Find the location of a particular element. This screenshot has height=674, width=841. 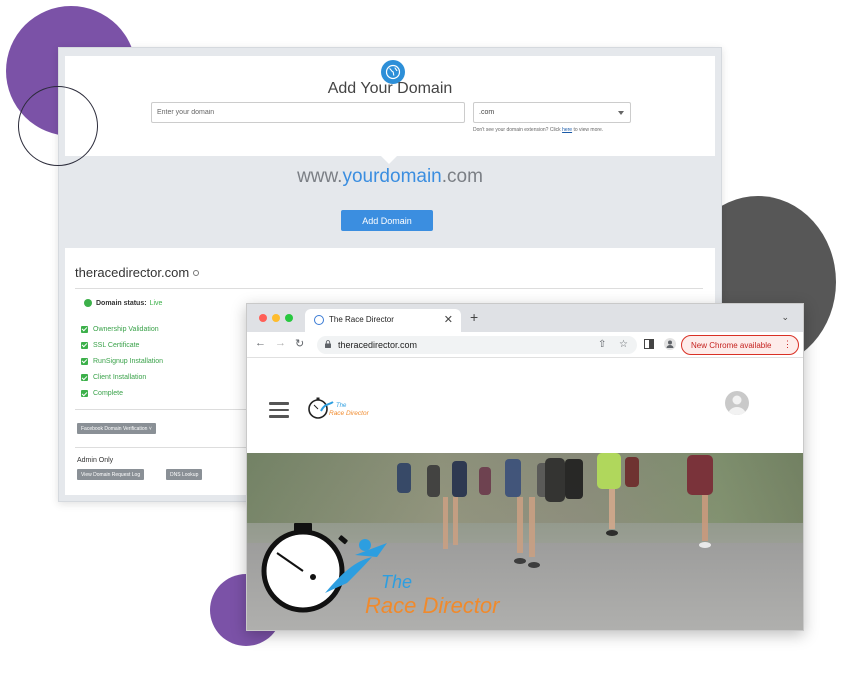

check-item: Client Installation is located at coordinates (122, 378).